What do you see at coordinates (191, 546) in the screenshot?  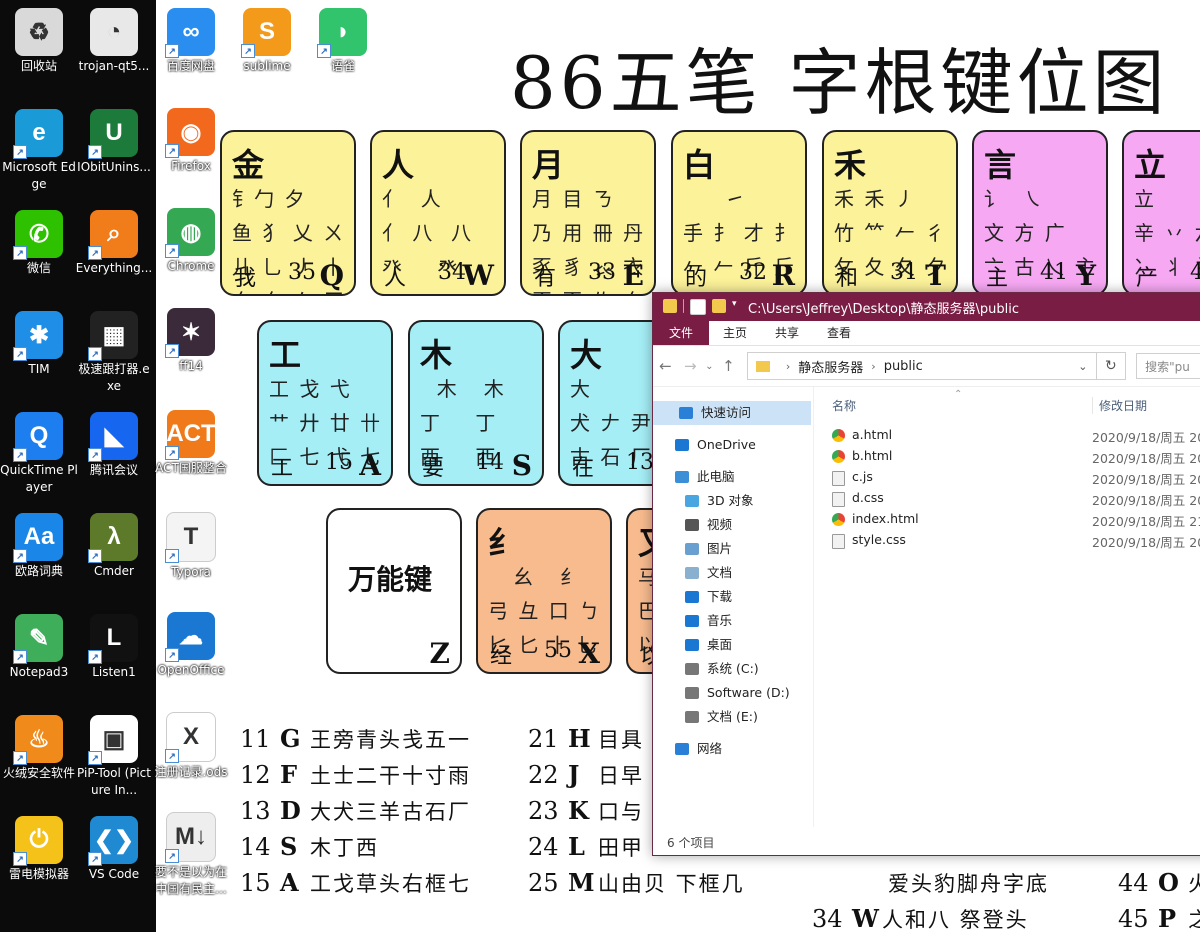 I see `desktop-shortcut: T ↗ Typora` at bounding box center [191, 546].